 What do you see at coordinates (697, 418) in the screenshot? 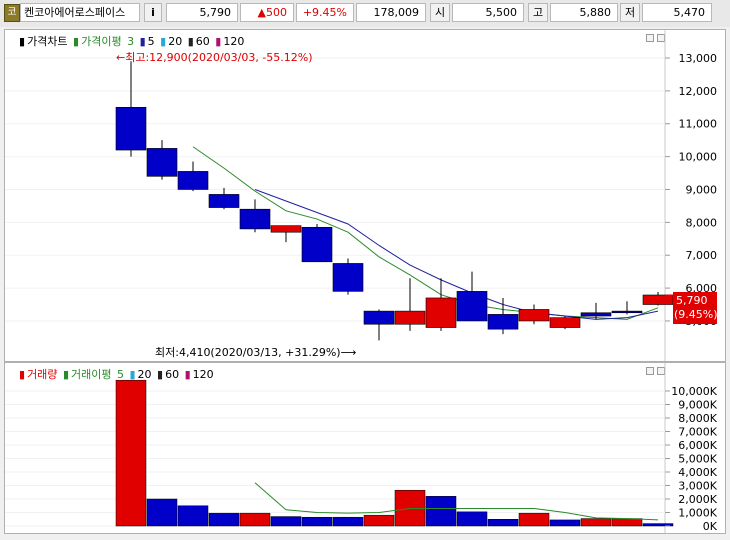
I see `y-tick-label: 8,000K` at bounding box center [697, 418].